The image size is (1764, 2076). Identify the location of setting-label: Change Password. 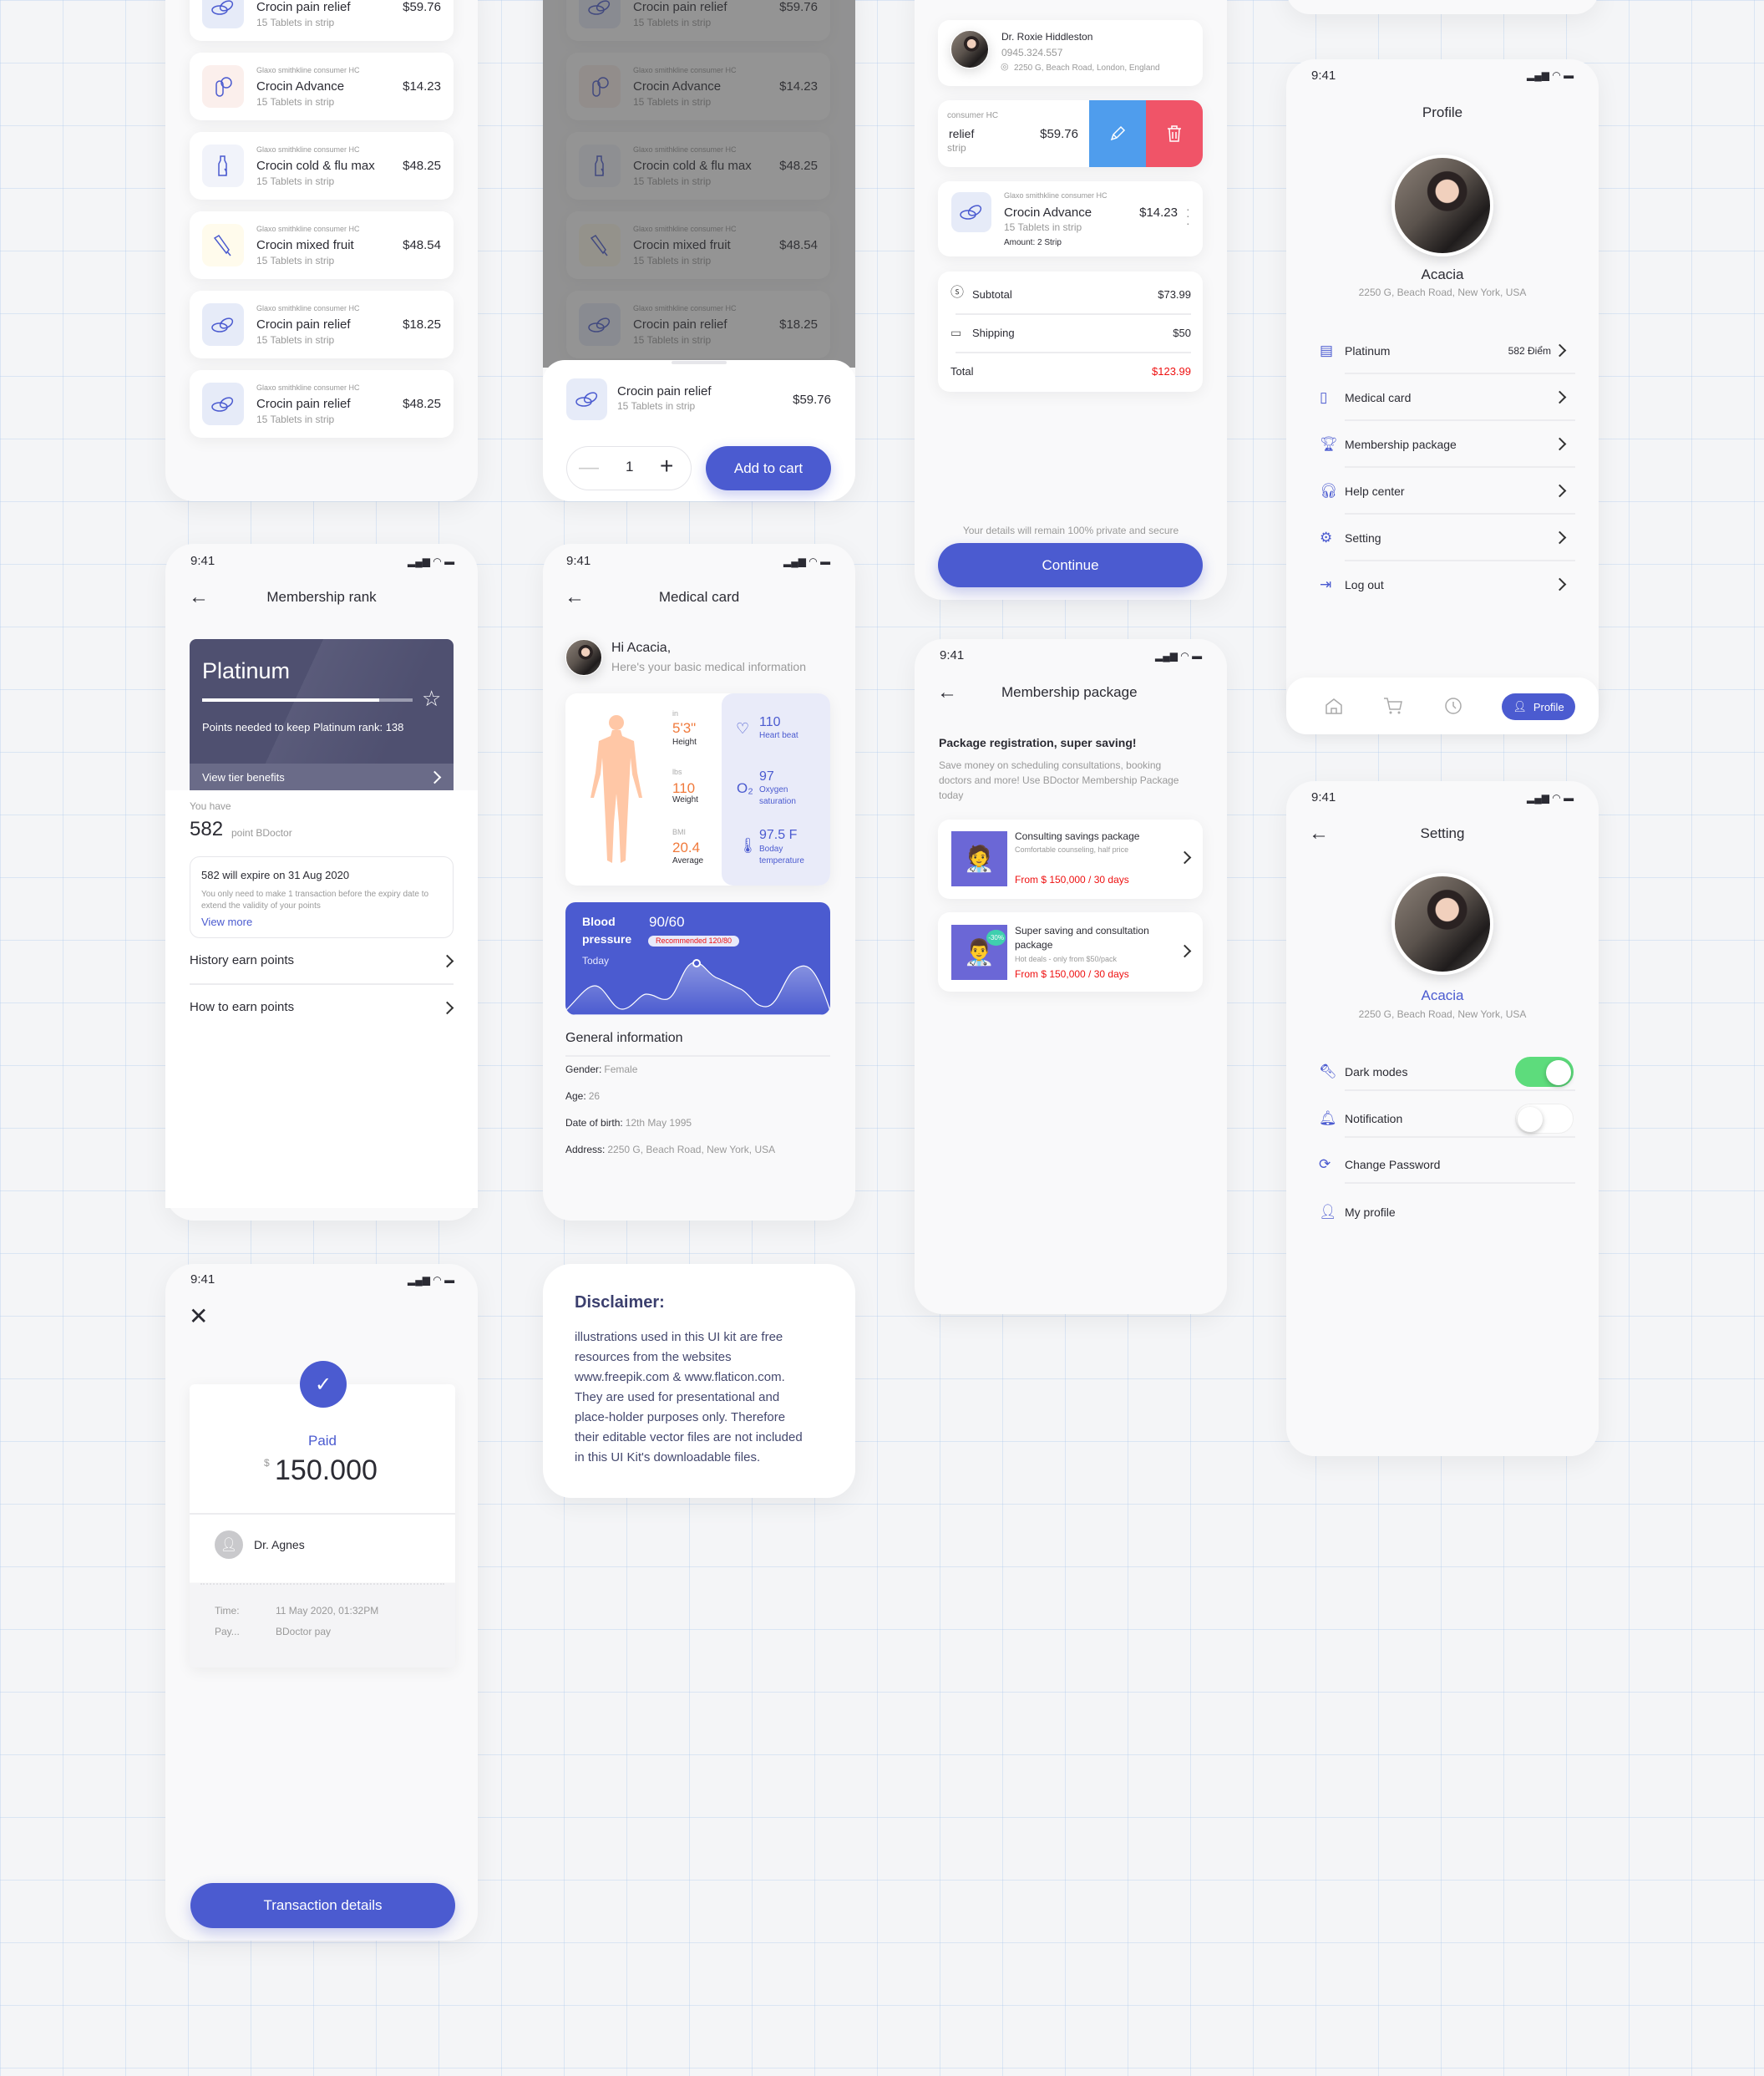
(1392, 1164).